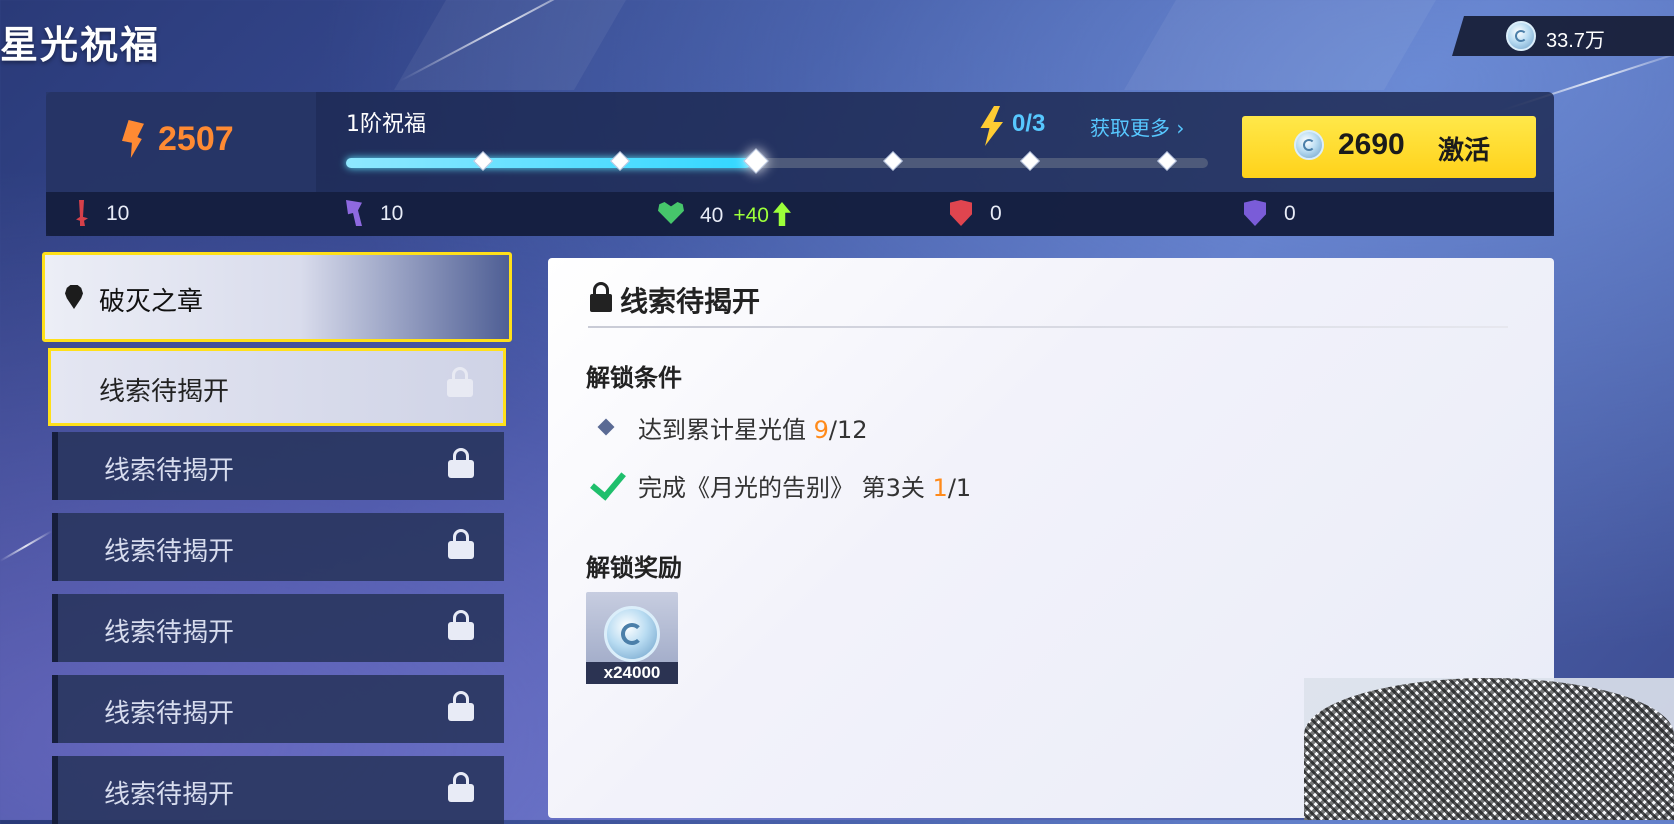  Describe the element at coordinates (196, 139) in the screenshot. I see `score-value: 2507` at that location.